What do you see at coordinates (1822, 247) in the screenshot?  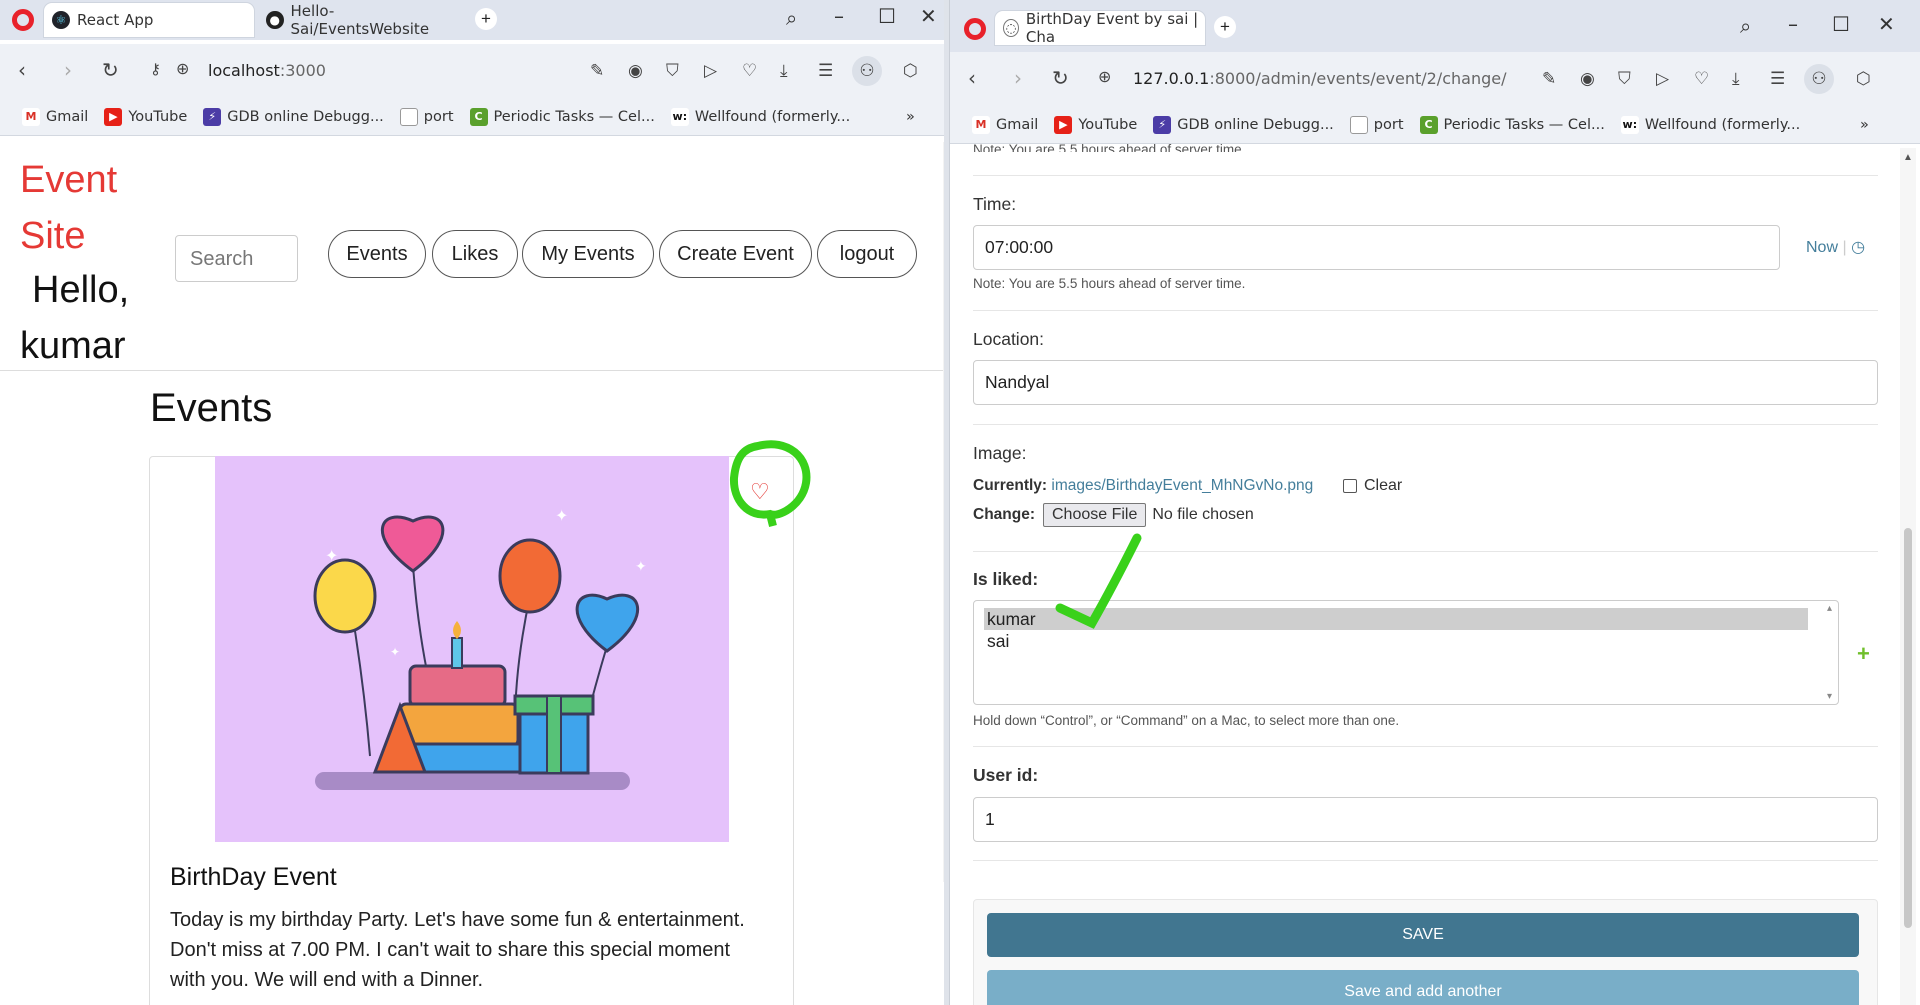 I see `now-link: Now` at bounding box center [1822, 247].